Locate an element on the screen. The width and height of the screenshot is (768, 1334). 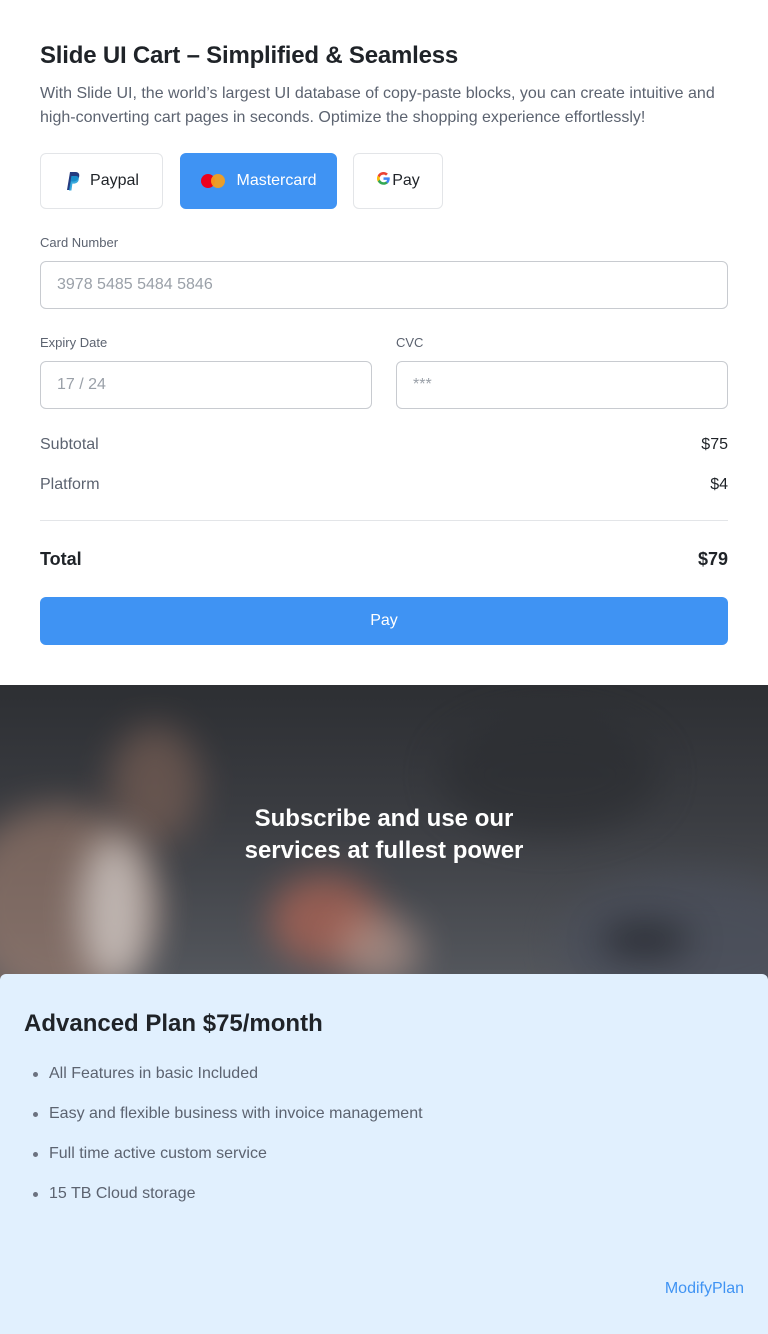
card-number-label: Card Number is located at coordinates (79, 242).